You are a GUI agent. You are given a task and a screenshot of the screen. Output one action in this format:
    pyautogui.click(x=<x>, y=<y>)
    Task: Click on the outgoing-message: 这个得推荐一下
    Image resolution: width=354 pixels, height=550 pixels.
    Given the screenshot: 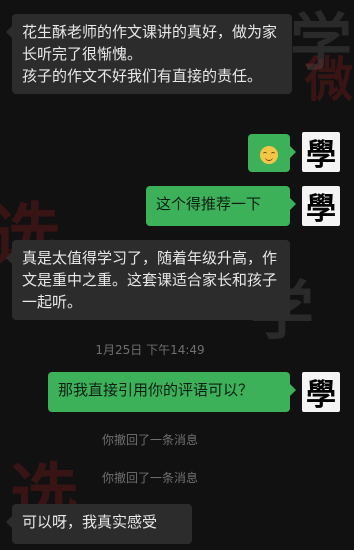 What is the action you would take?
    pyautogui.click(x=221, y=206)
    